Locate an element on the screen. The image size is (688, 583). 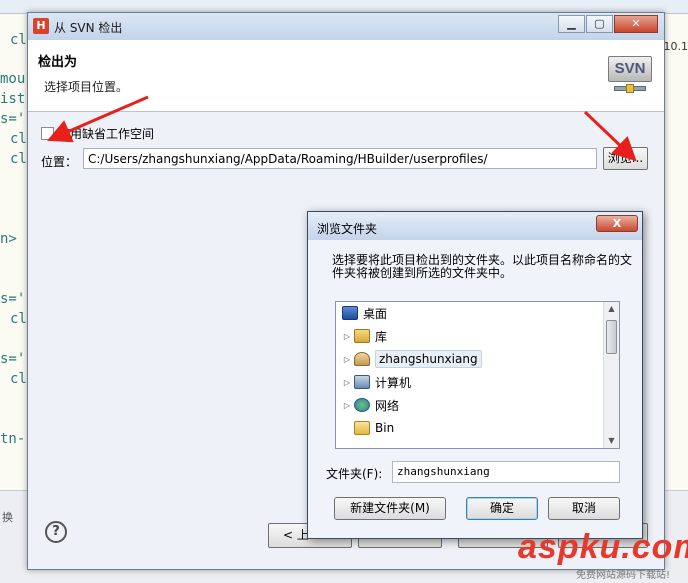
scroll-thumb is located at coordinates (611, 337).